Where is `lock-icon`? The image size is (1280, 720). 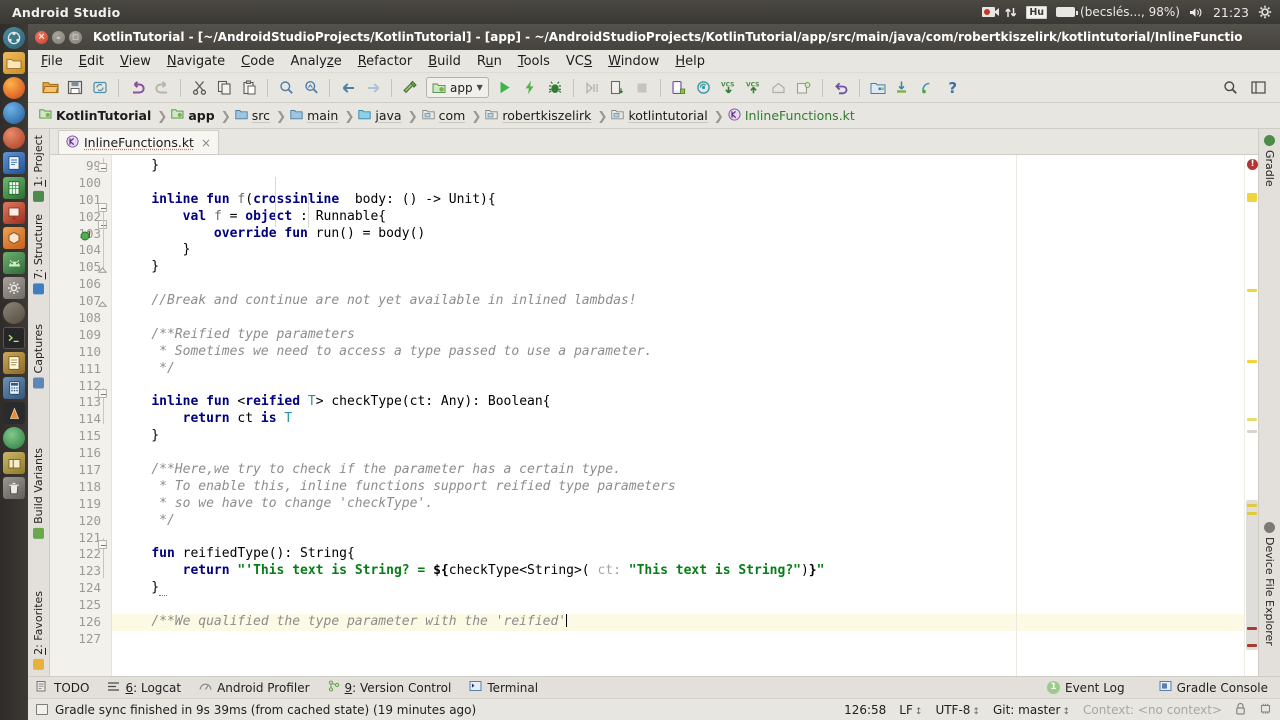
lock-icon is located at coordinates (1240, 710).